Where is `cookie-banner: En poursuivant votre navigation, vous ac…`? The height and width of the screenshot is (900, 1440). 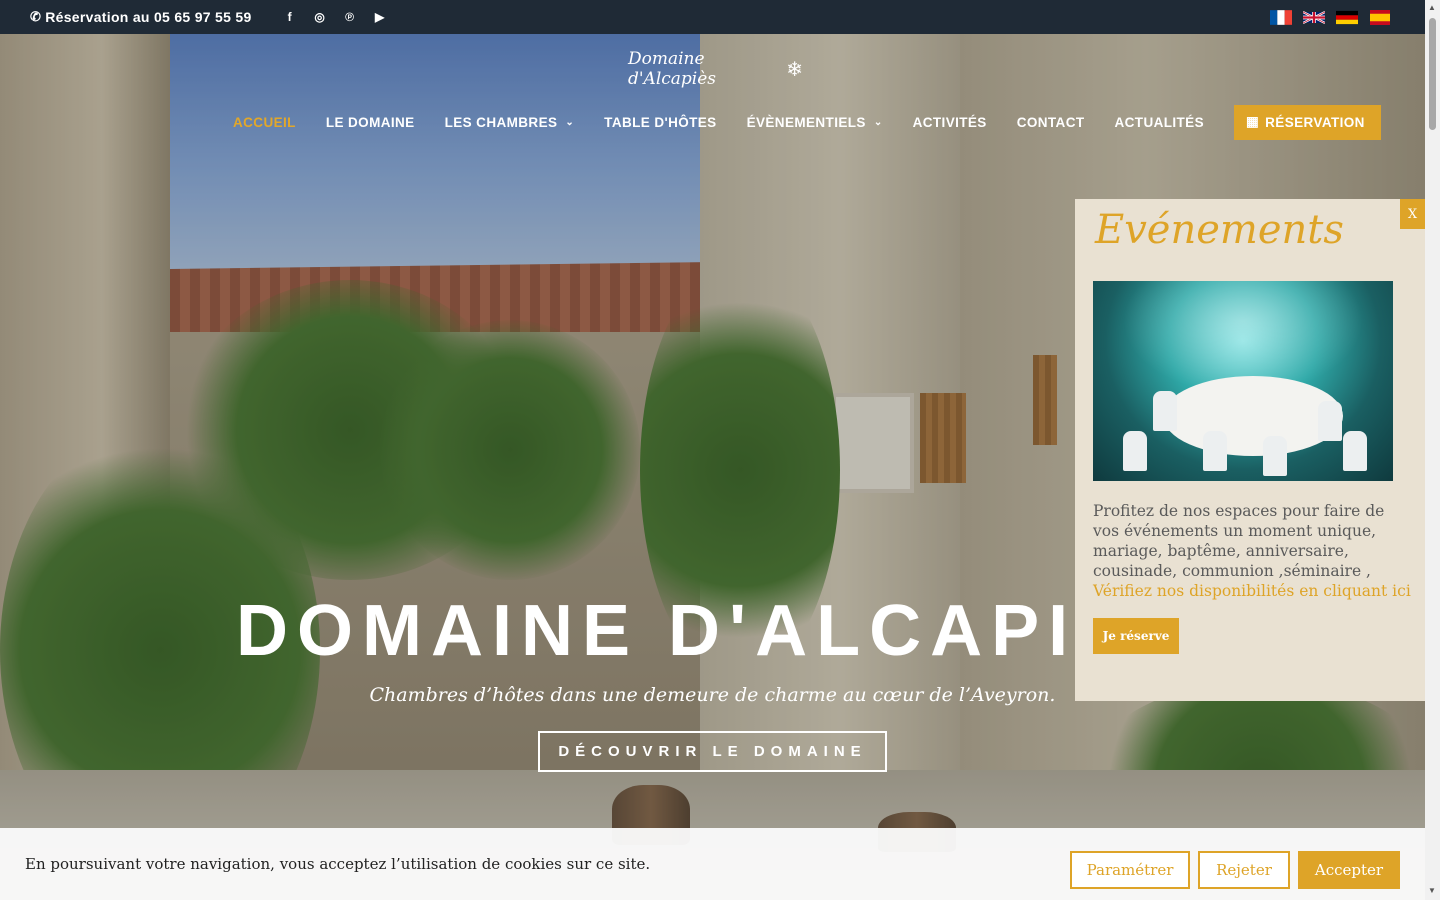
cookie-banner: En poursuivant votre navigation, vous ac… is located at coordinates (712, 864).